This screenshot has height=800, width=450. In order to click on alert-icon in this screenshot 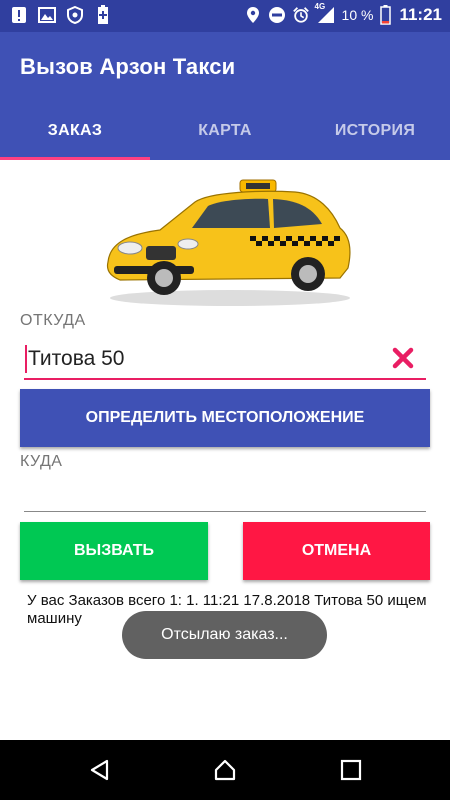, I will do `click(19, 15)`.